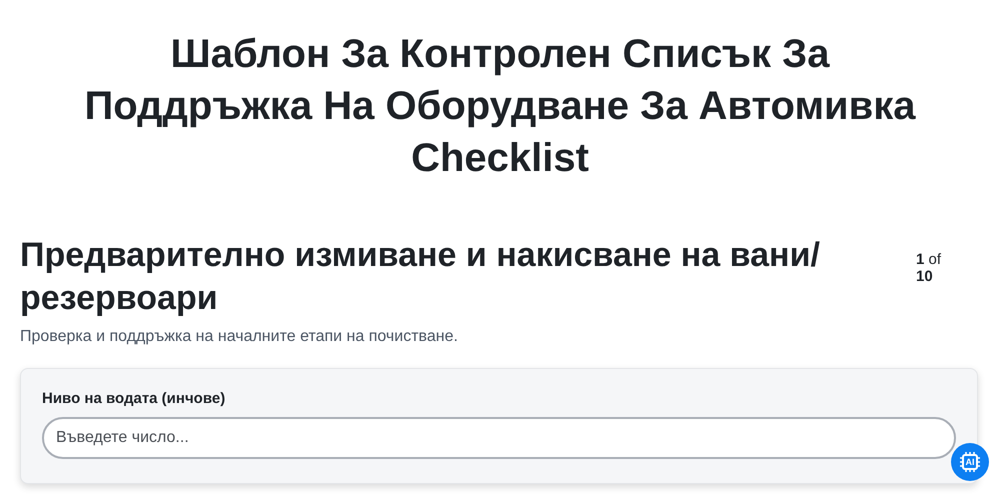 This screenshot has height=500, width=1000. I want to click on chip-icon, so click(970, 462).